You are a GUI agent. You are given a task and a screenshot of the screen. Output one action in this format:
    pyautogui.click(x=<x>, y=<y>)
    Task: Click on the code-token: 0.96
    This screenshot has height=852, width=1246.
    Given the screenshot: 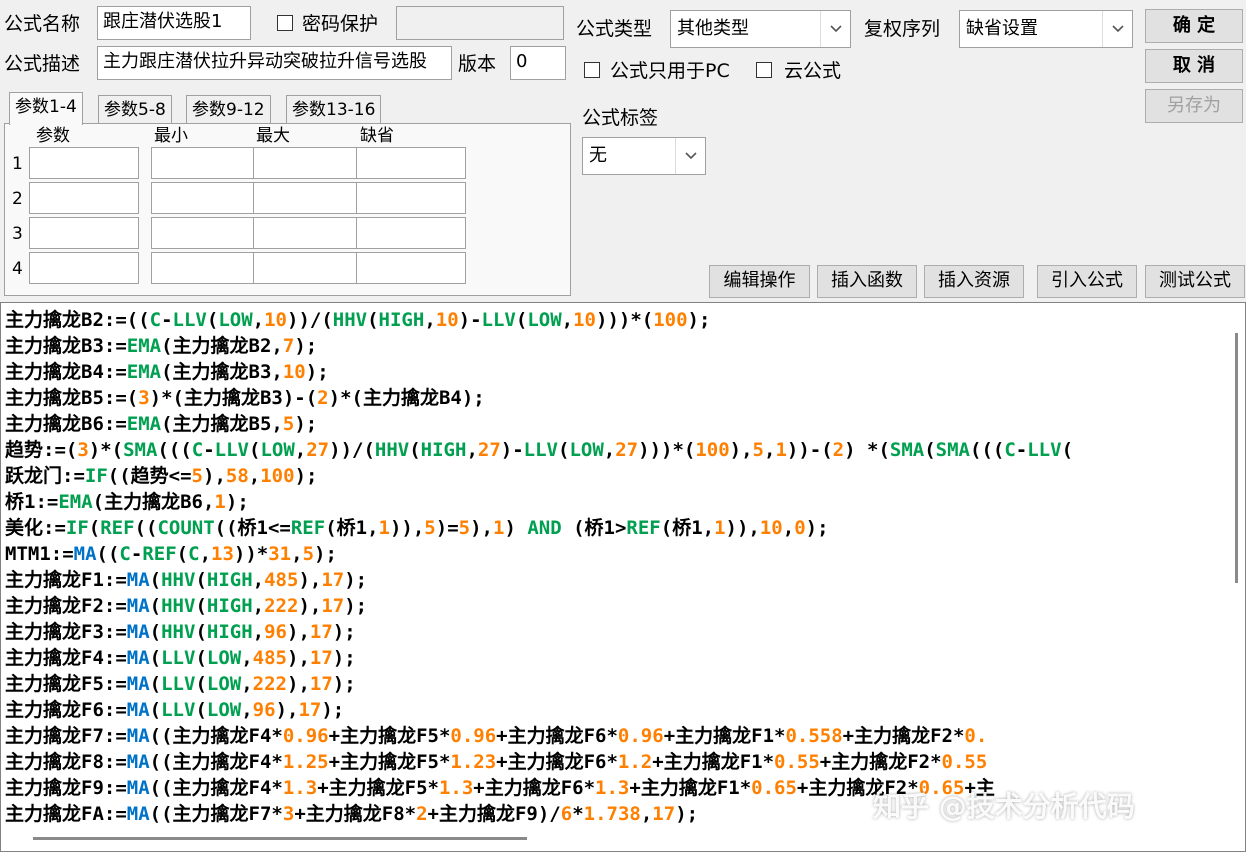 What is the action you would take?
    pyautogui.click(x=305, y=736)
    